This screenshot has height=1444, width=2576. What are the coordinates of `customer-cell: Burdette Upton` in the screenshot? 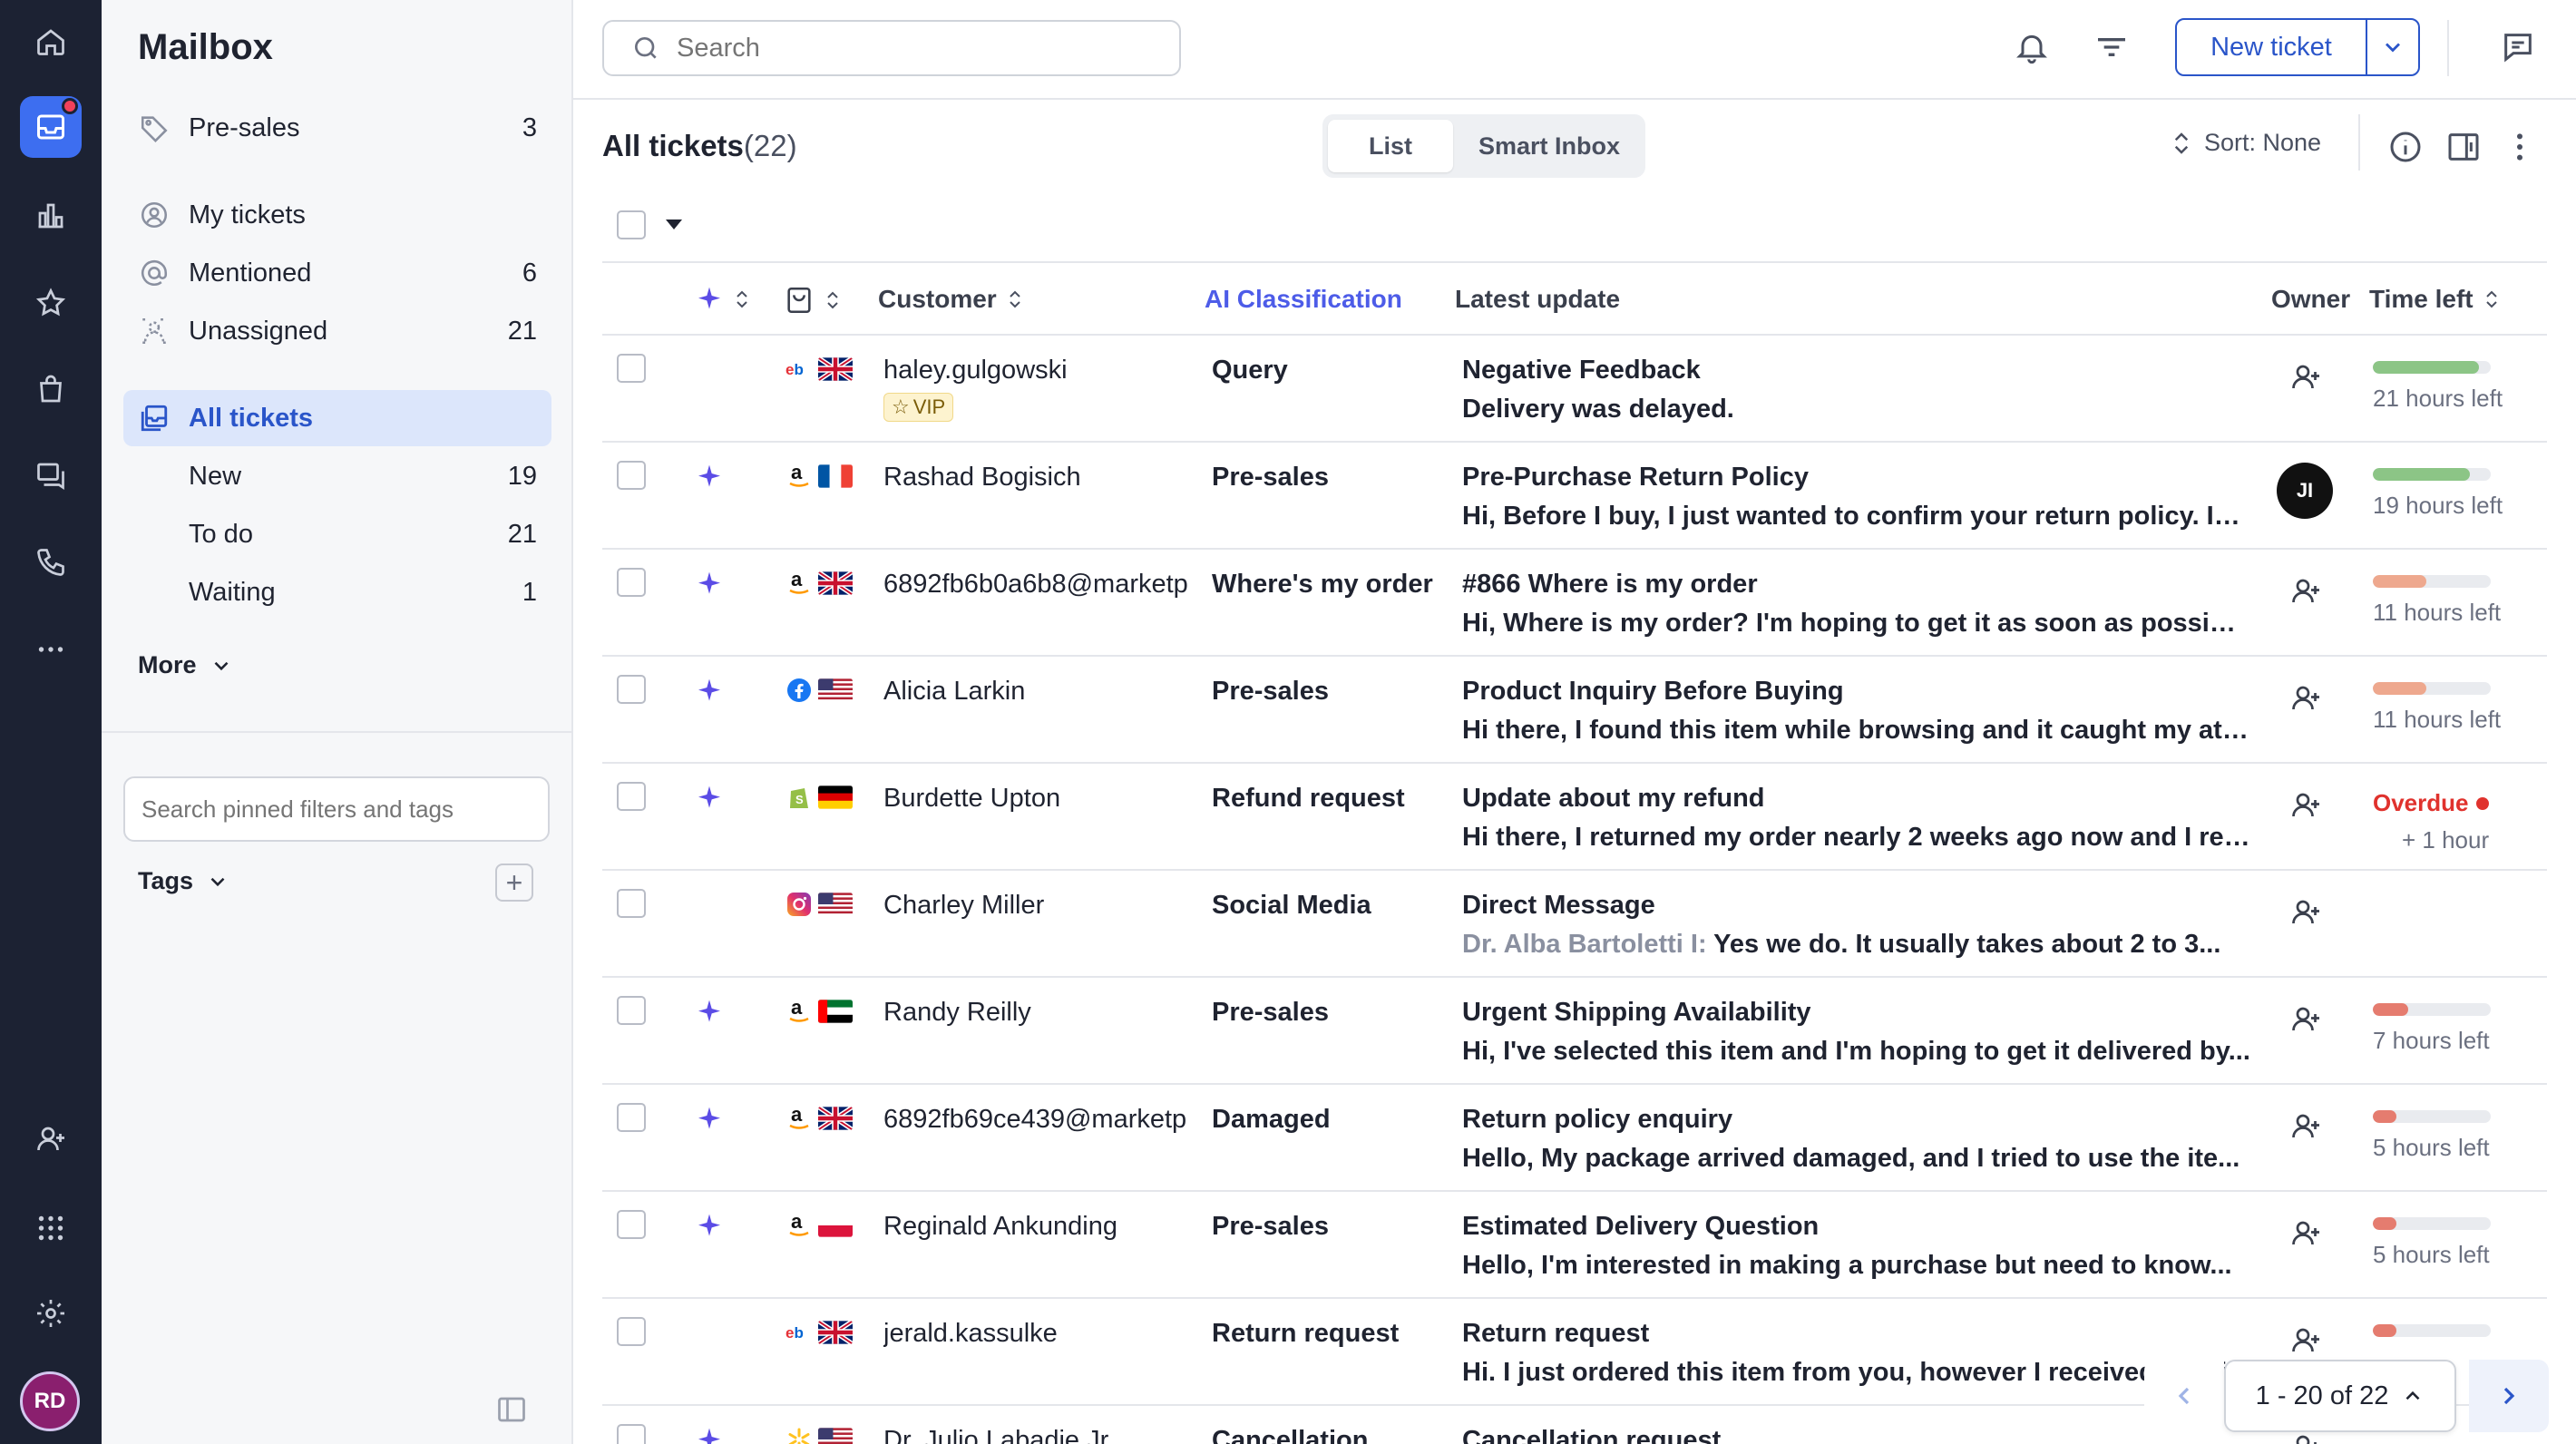 It's located at (1042, 799).